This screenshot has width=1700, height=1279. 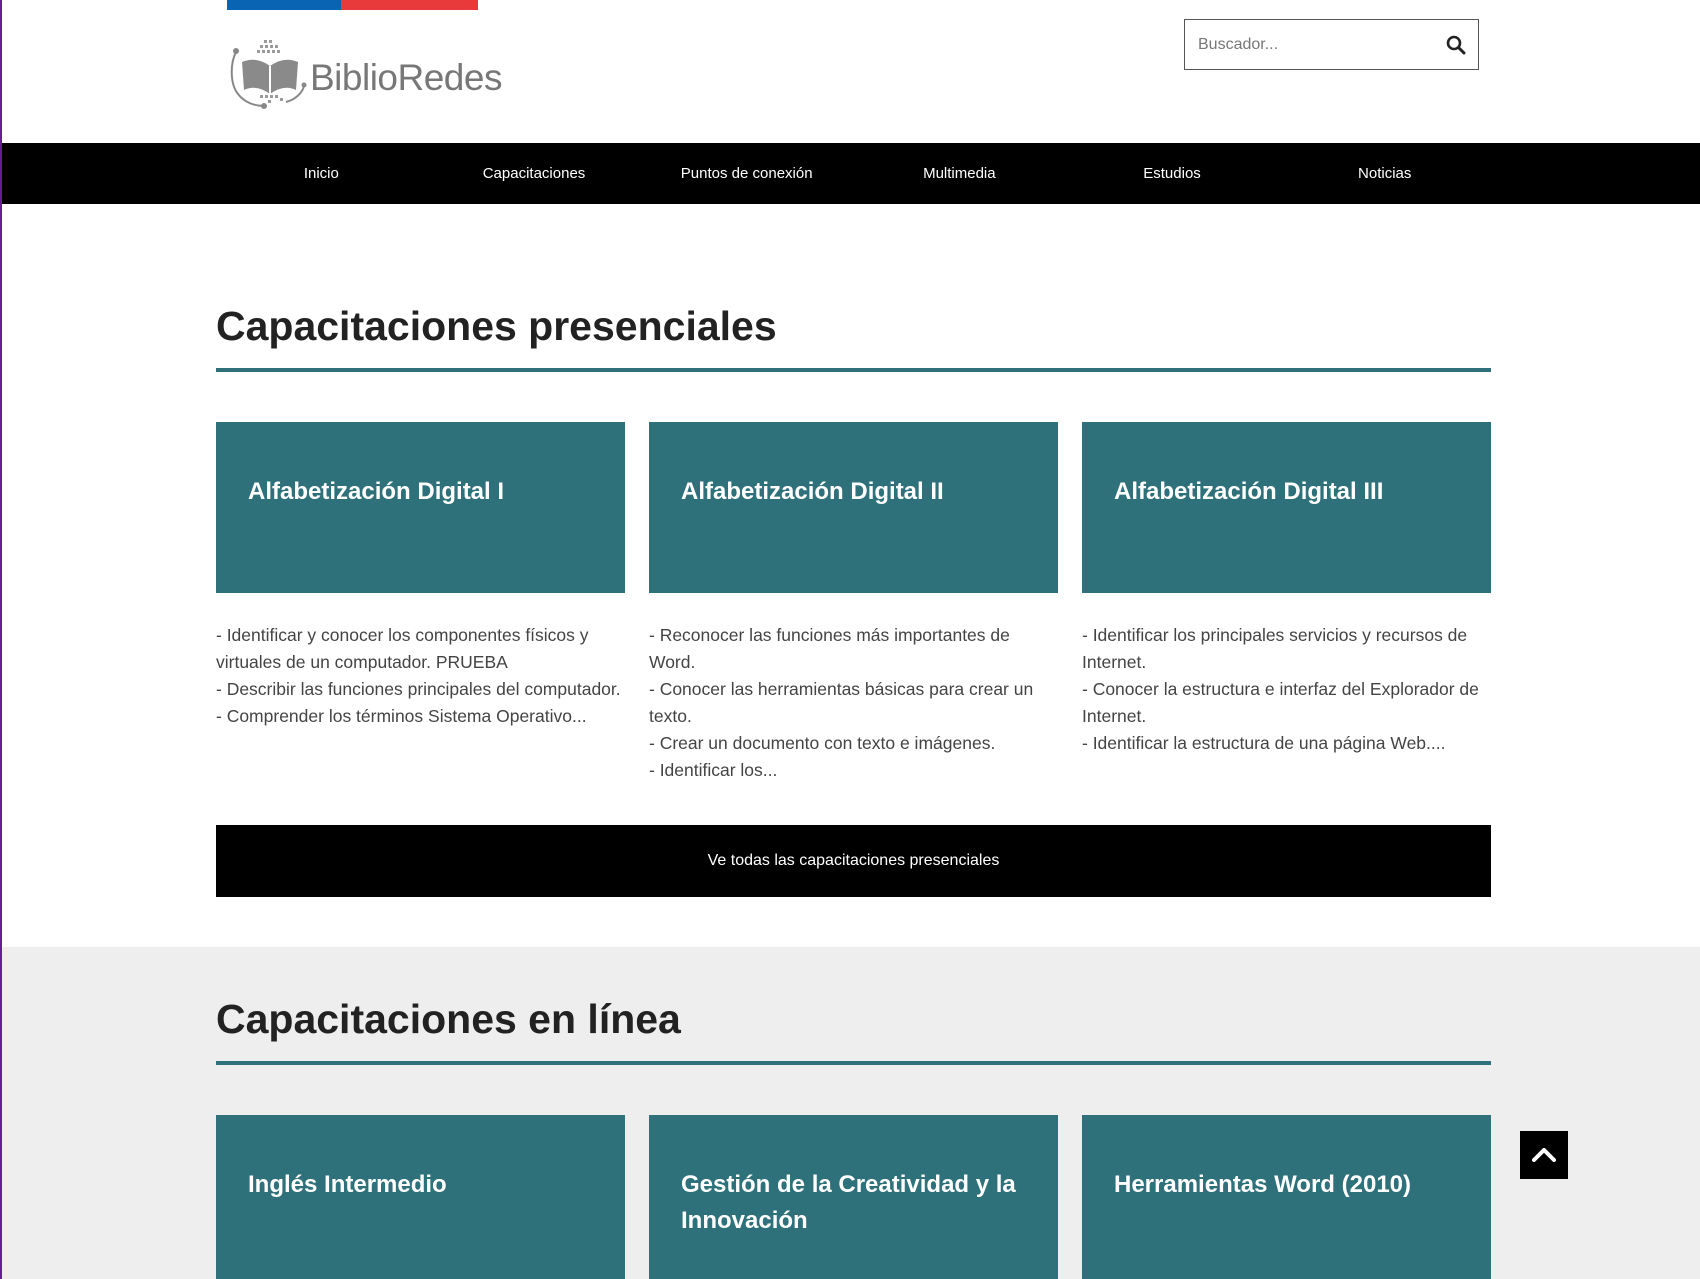 I want to click on search-icon, so click(x=1456, y=44).